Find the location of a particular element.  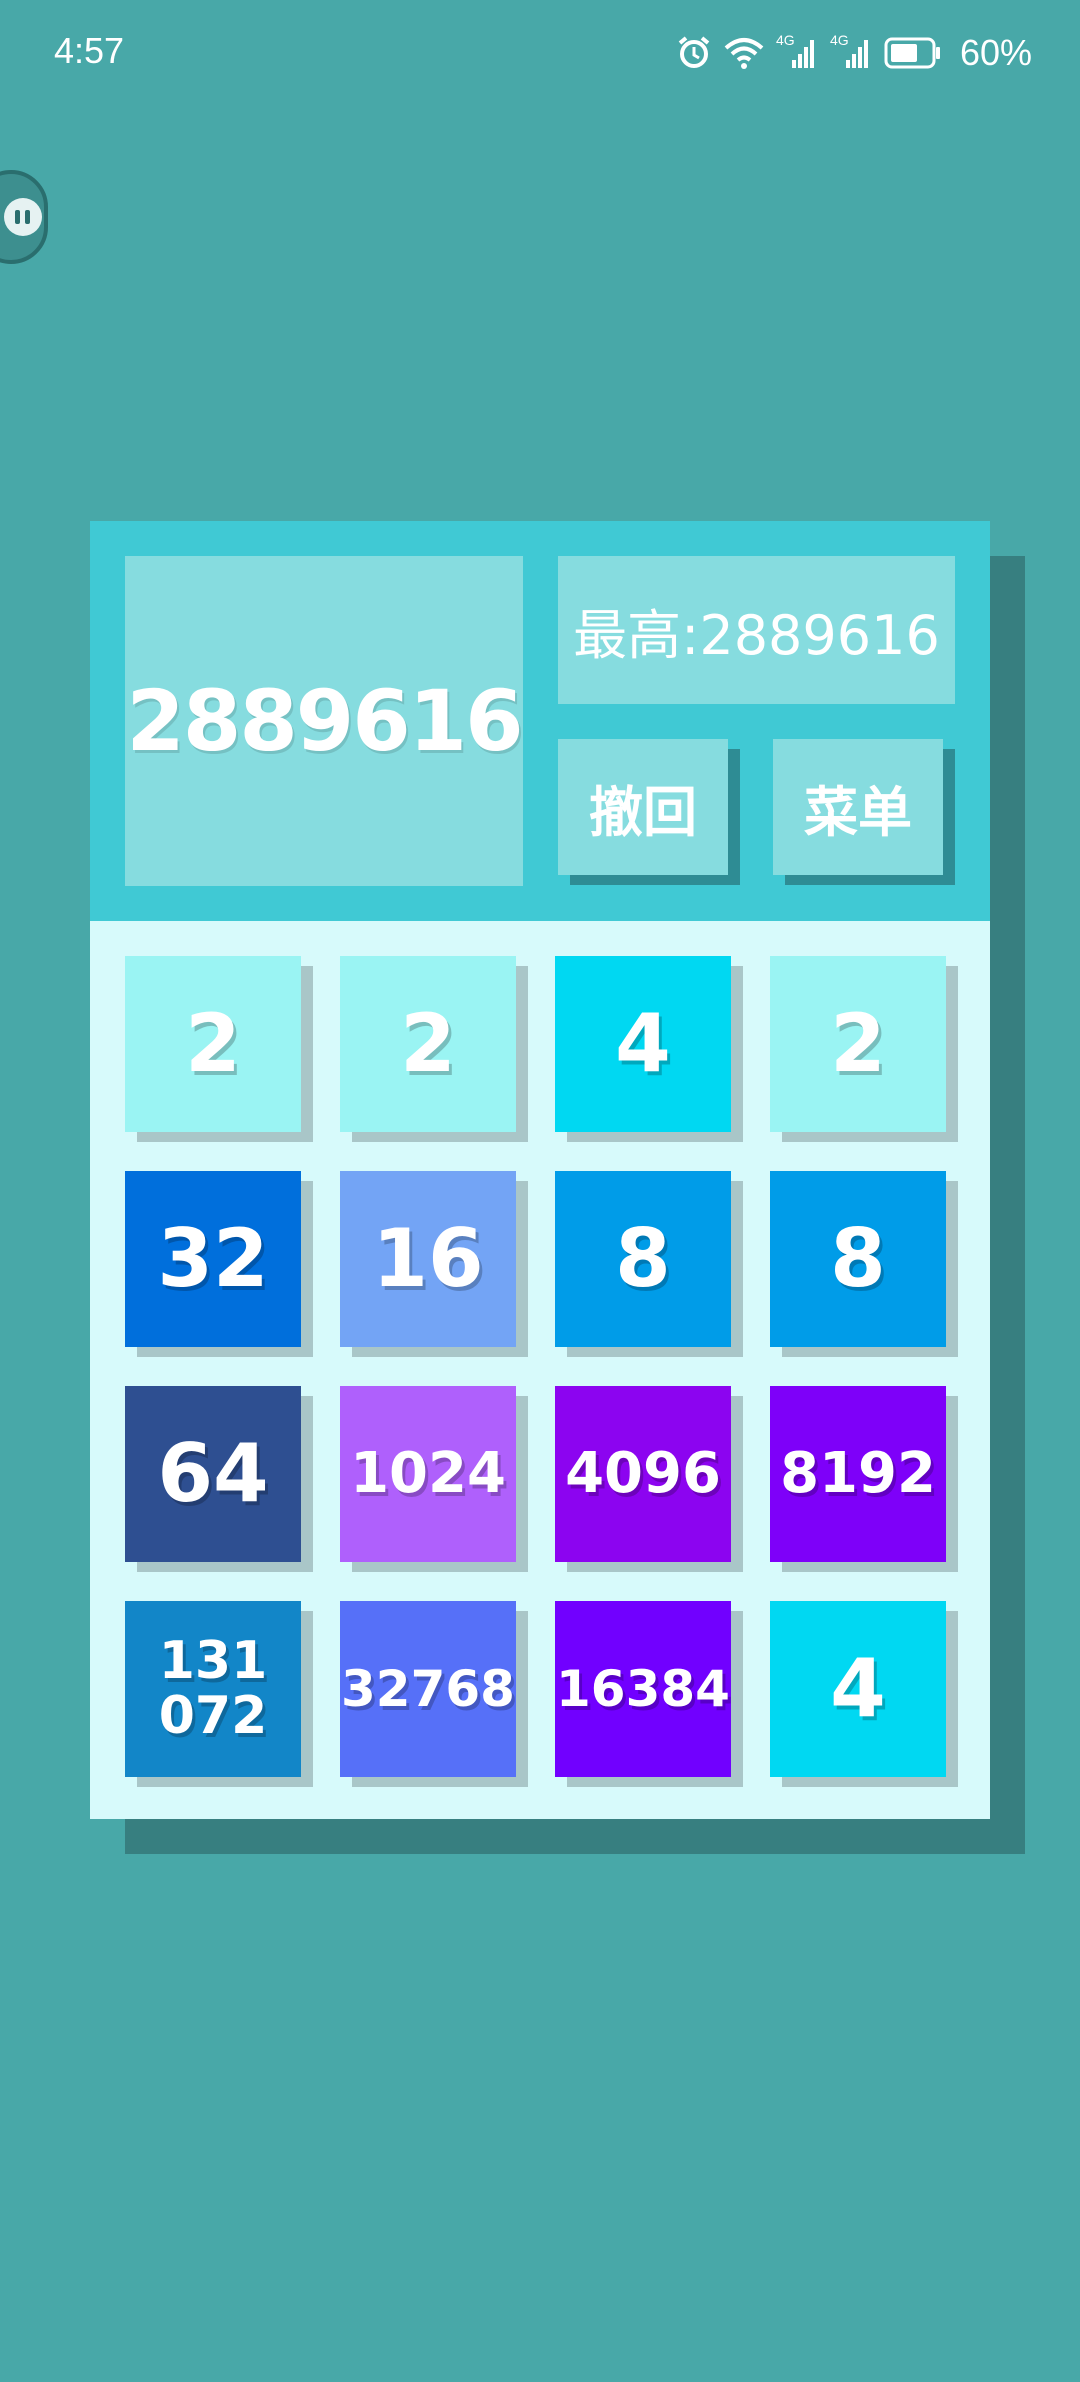

tile-cell: 8192 is located at coordinates (864, 1479).